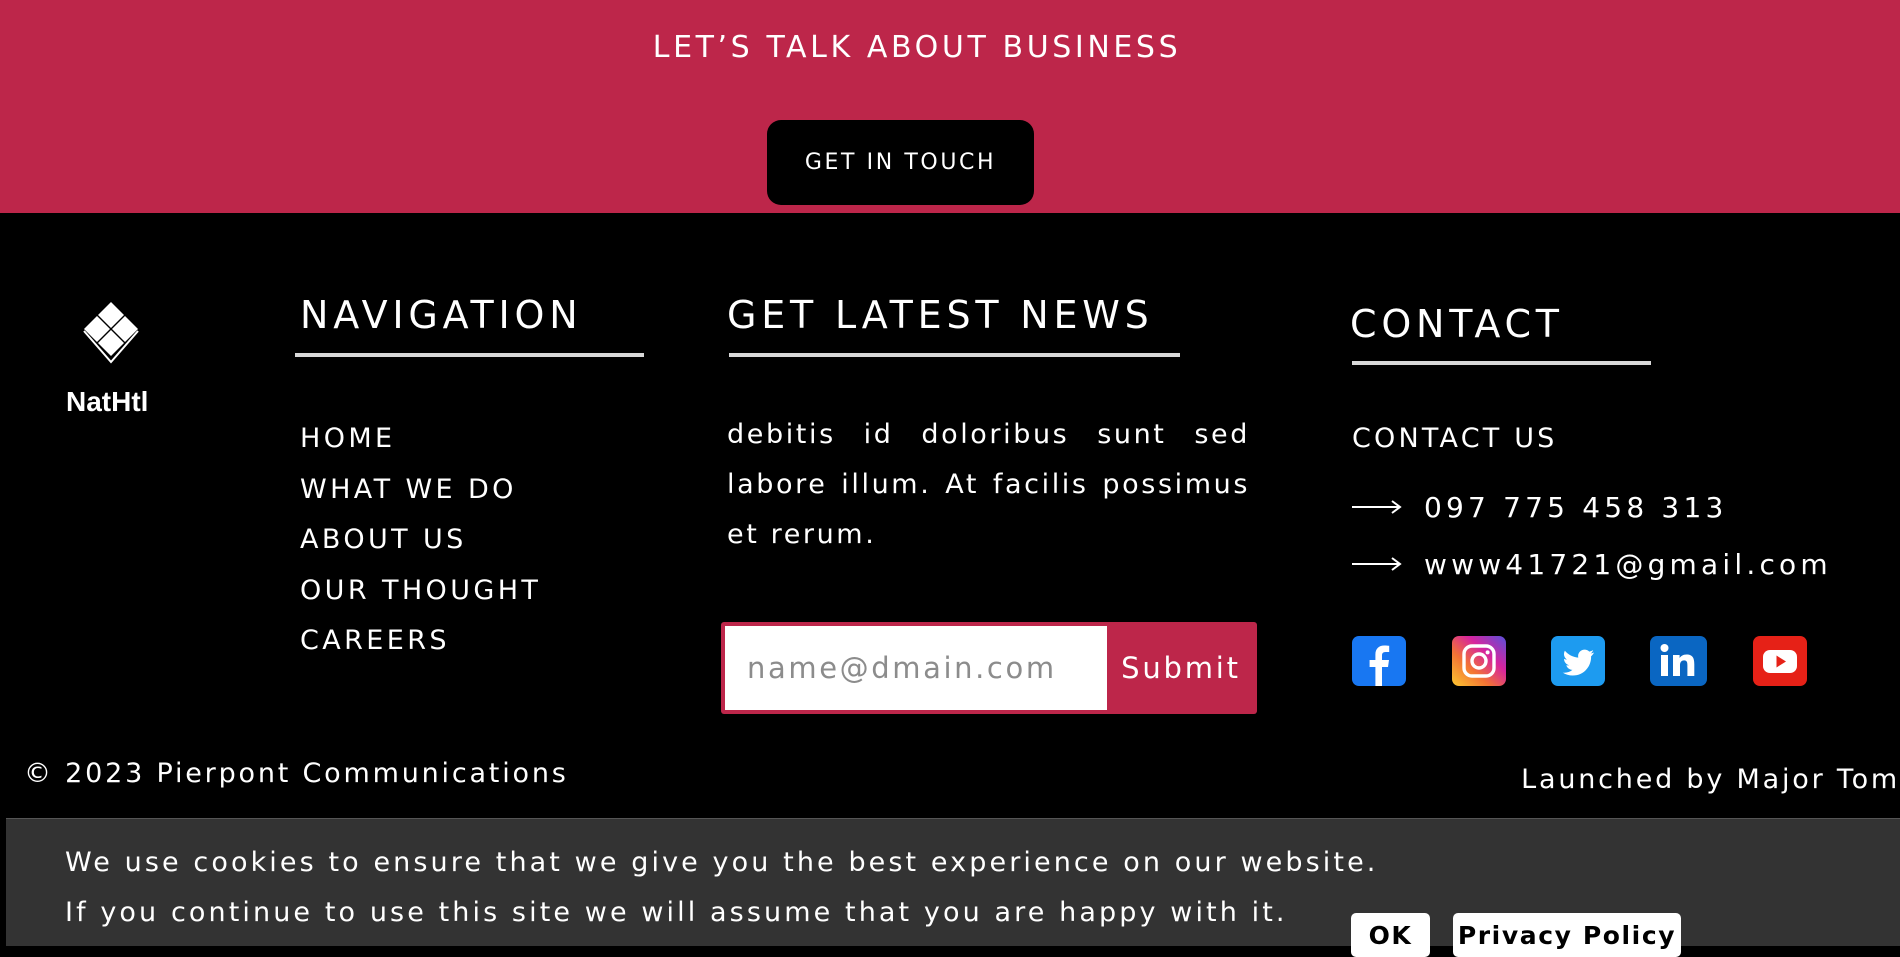 The height and width of the screenshot is (957, 1900). What do you see at coordinates (954, 355) in the screenshot?
I see `news-divider` at bounding box center [954, 355].